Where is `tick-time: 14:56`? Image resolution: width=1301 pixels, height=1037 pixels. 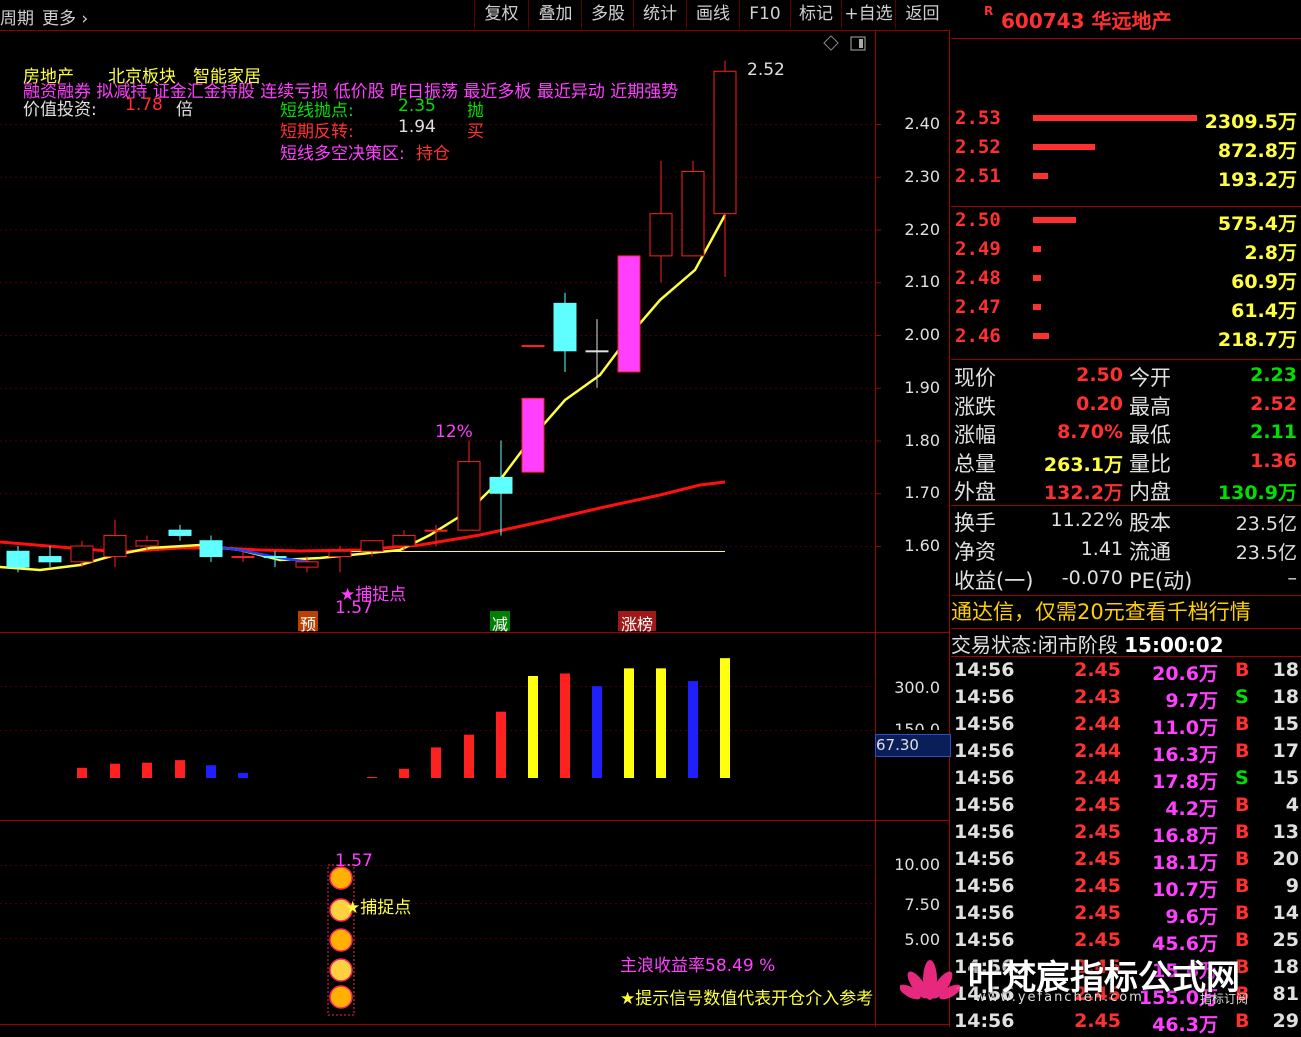 tick-time: 14:56 is located at coordinates (984, 778).